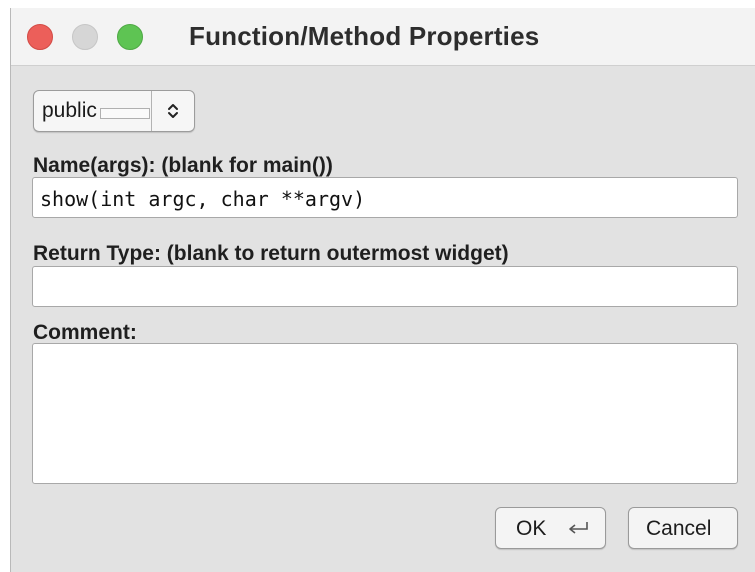 This screenshot has height=572, width=755. What do you see at coordinates (183, 165) in the screenshot?
I see `name-args-label: Name(args): (blank for main())` at bounding box center [183, 165].